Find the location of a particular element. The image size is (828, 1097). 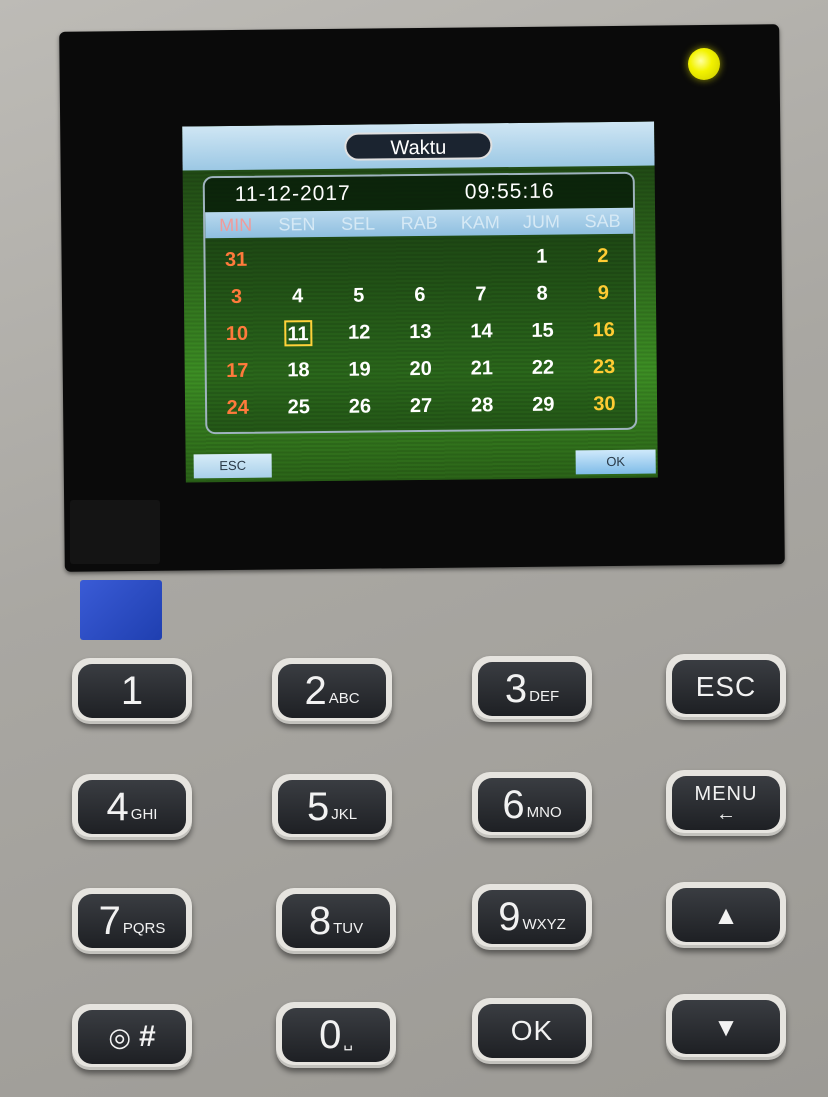

space-icon: ␣ is located at coordinates (348, 1042).